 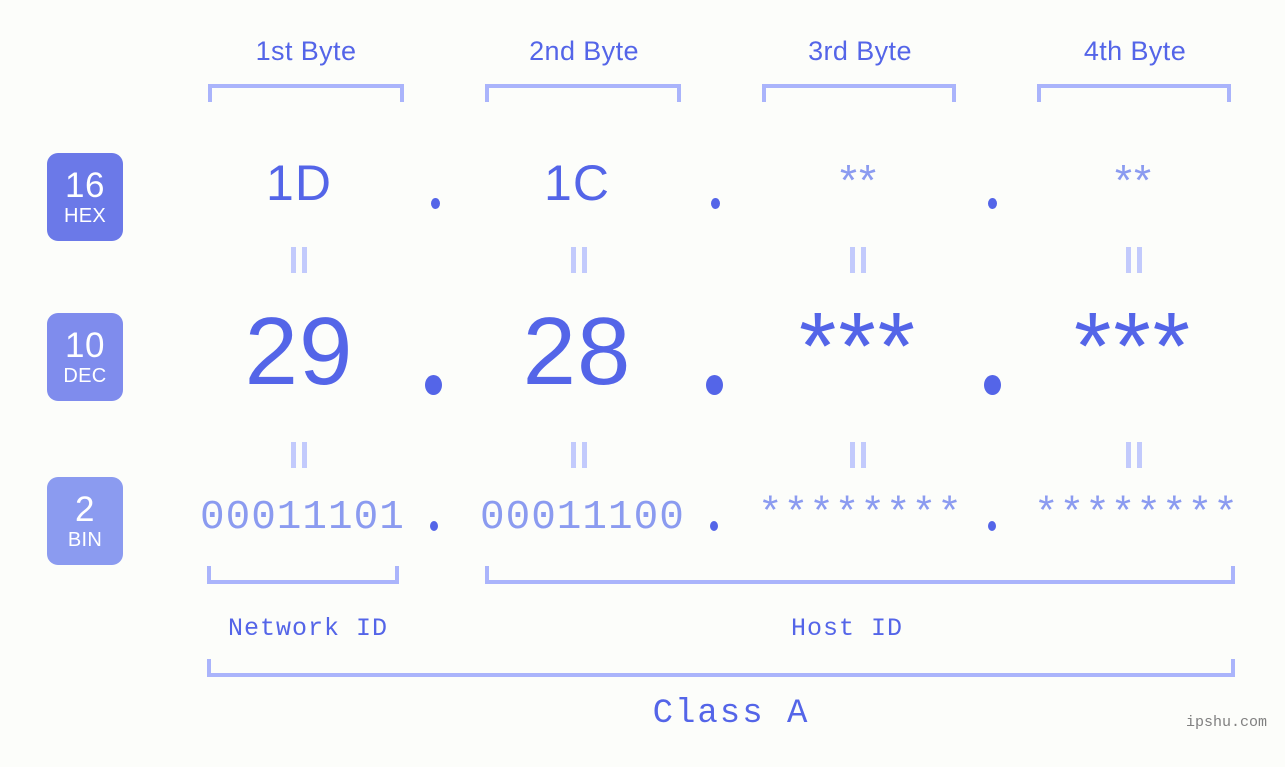 I want to click on site-watermark: ipshu.com, so click(x=1227, y=722).